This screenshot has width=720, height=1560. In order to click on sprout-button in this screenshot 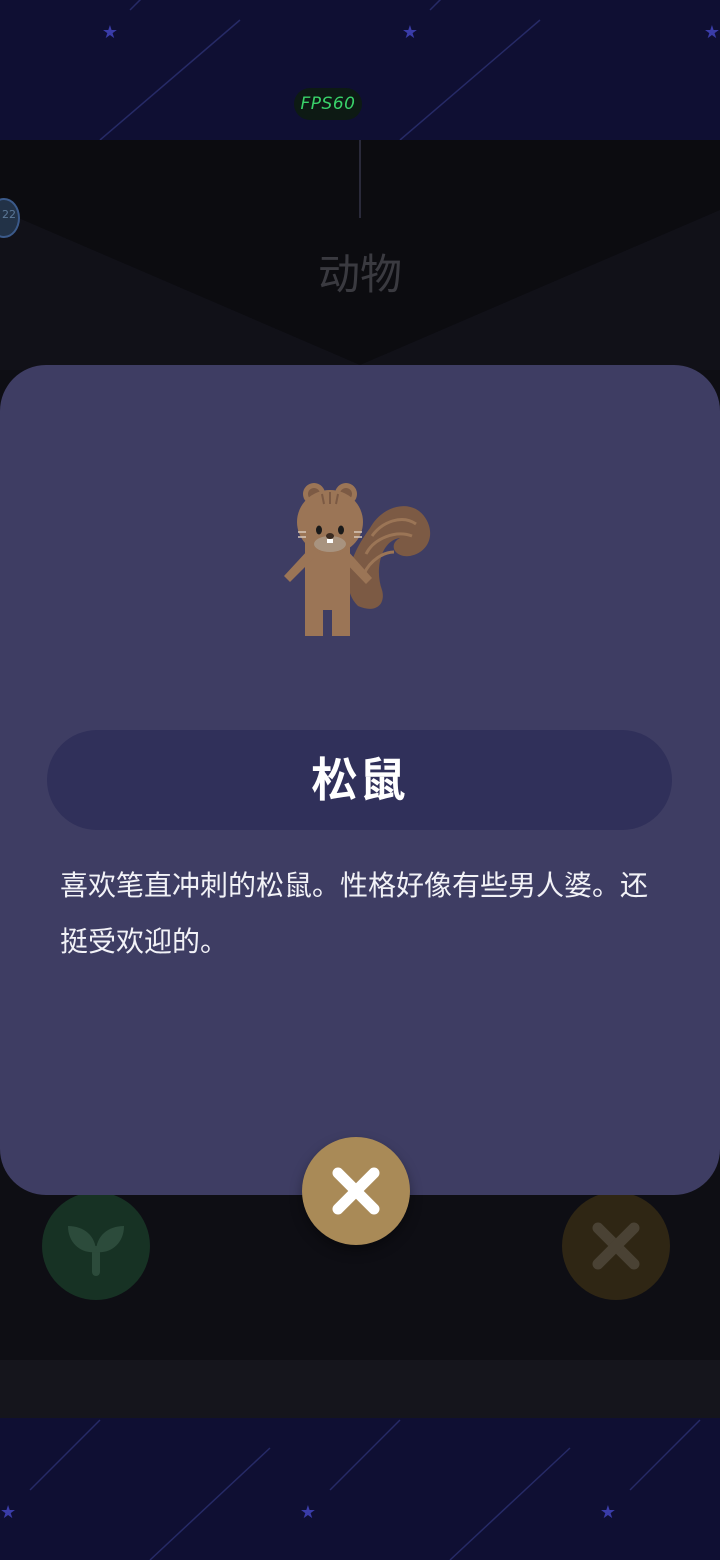, I will do `click(96, 1246)`.